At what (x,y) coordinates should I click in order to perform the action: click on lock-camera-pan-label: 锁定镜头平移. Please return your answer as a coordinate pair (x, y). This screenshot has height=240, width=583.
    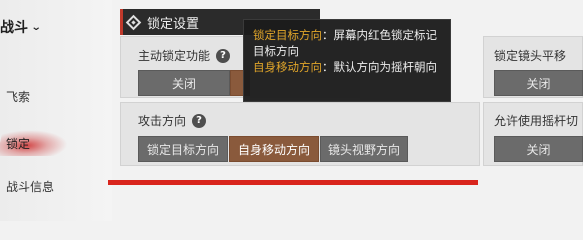
    Looking at the image, I should click on (530, 56).